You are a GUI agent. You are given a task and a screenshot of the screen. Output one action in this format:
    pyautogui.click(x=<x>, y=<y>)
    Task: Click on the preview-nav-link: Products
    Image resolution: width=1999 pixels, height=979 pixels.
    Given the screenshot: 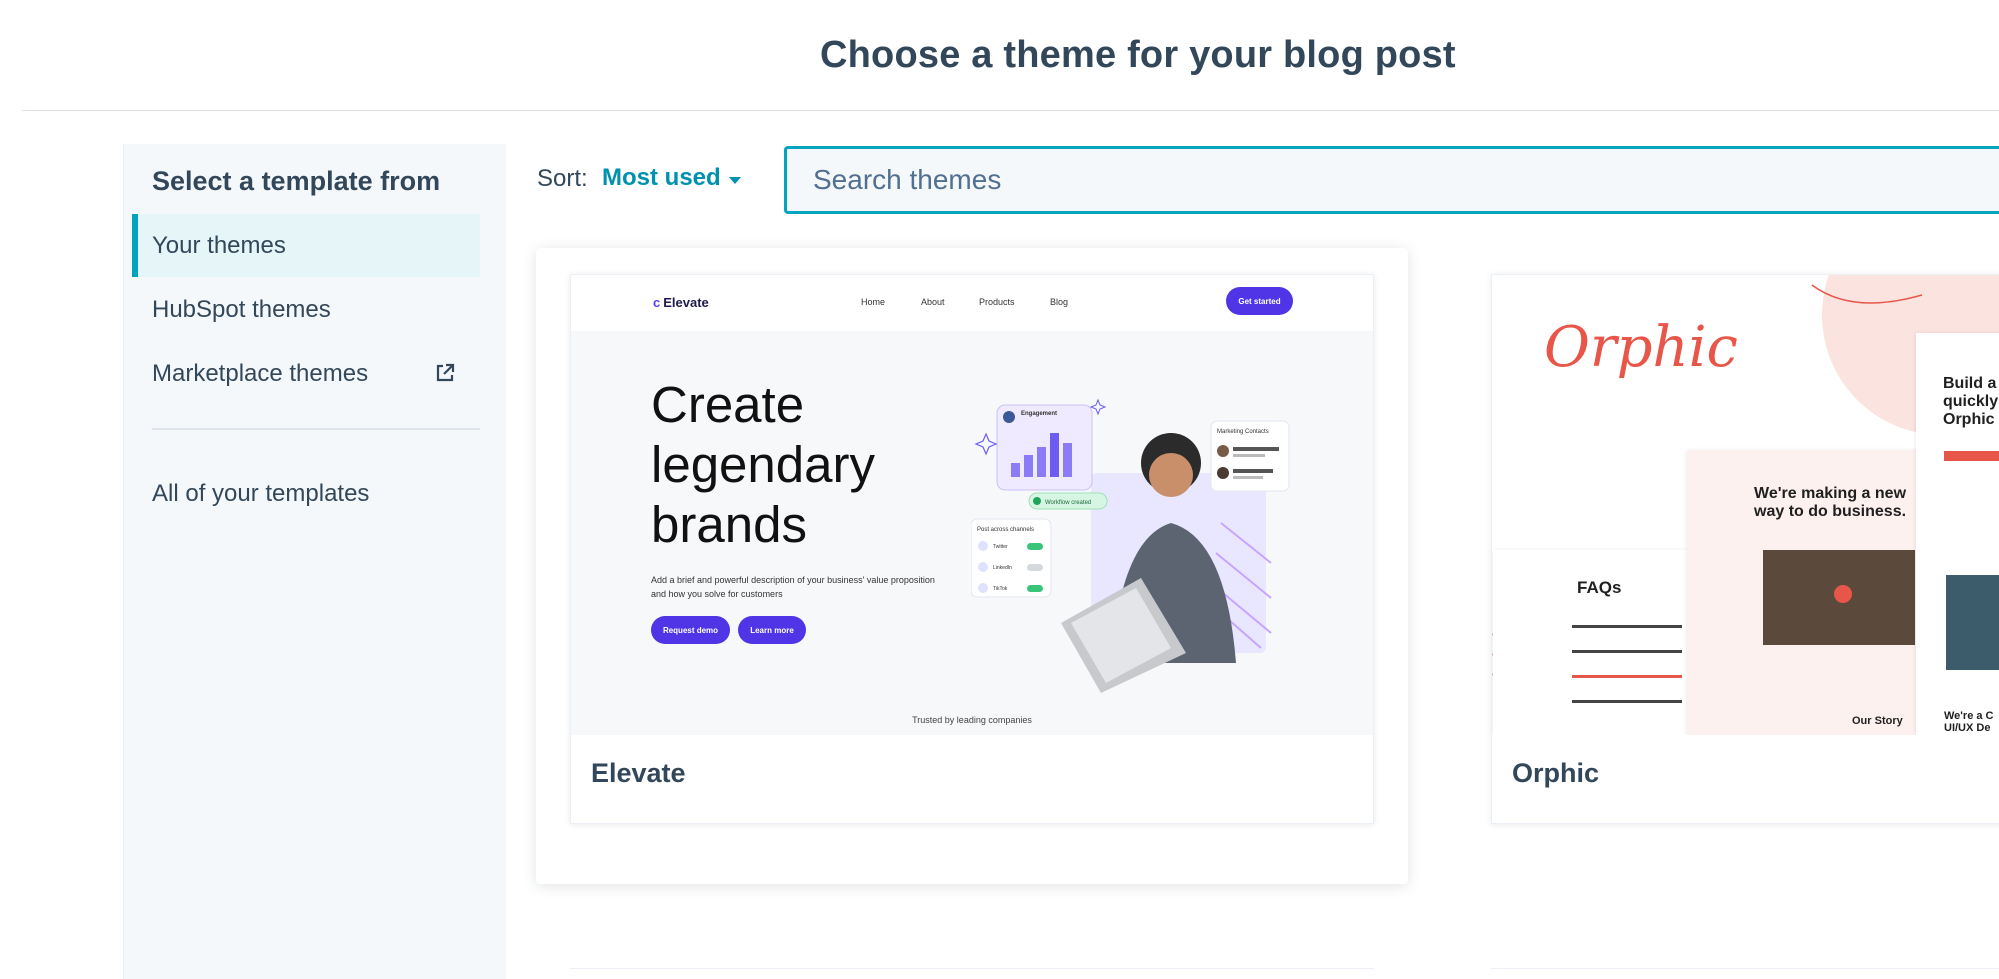 What is the action you would take?
    pyautogui.click(x=997, y=302)
    